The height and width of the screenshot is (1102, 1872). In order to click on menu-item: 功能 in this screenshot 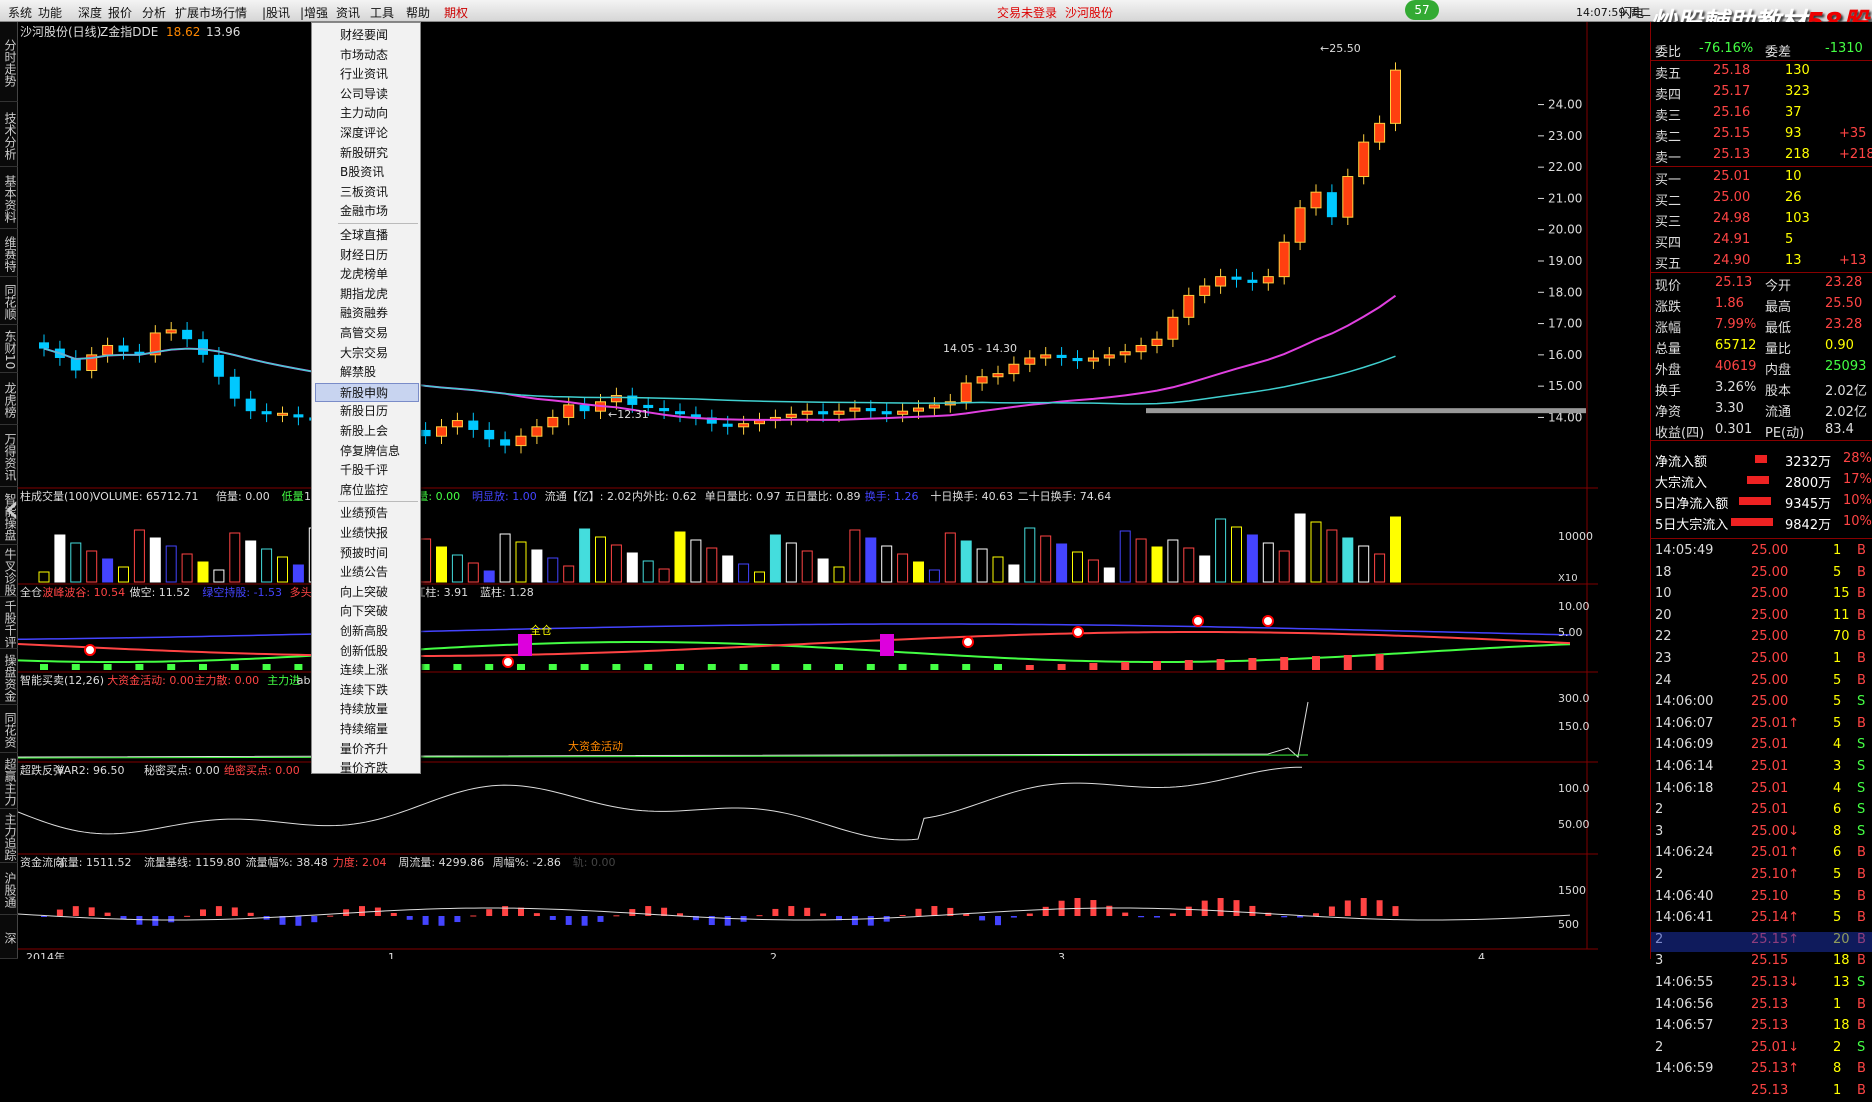, I will do `click(50, 12)`.